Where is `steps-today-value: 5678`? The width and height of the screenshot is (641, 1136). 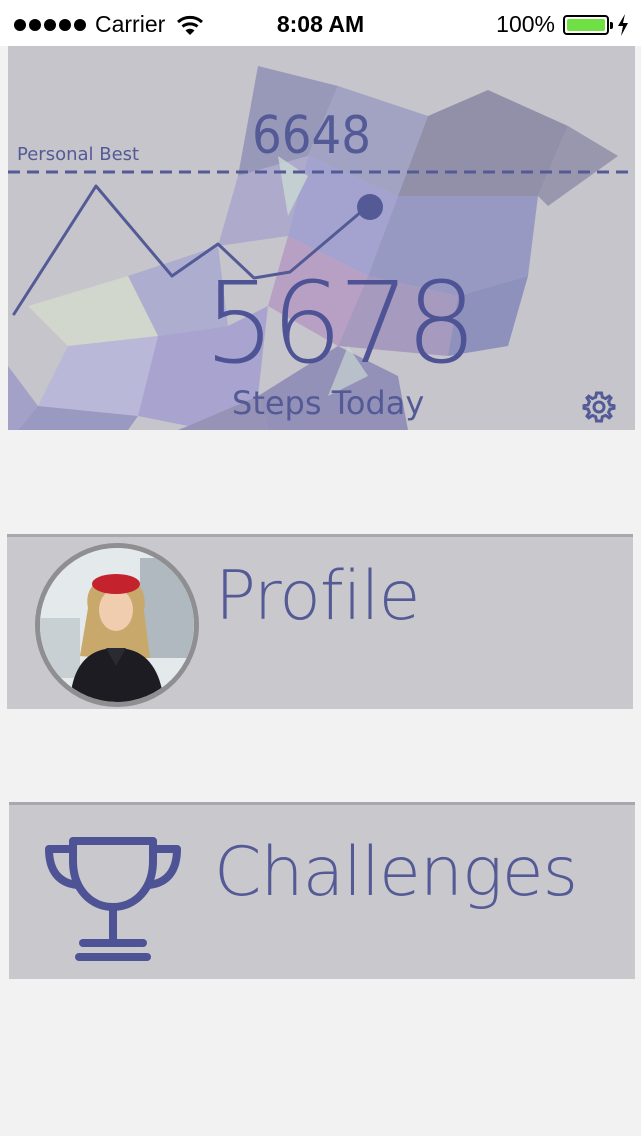 steps-today-value: 5678 is located at coordinates (340, 324).